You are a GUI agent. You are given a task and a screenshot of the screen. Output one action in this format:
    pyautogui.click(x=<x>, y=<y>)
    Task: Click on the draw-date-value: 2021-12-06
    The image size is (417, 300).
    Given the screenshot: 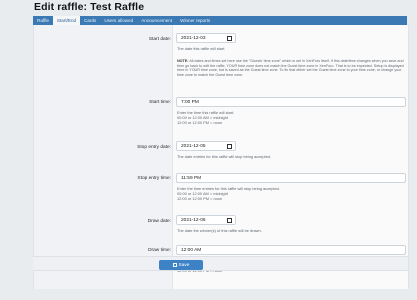 What is the action you would take?
    pyautogui.click(x=193, y=220)
    